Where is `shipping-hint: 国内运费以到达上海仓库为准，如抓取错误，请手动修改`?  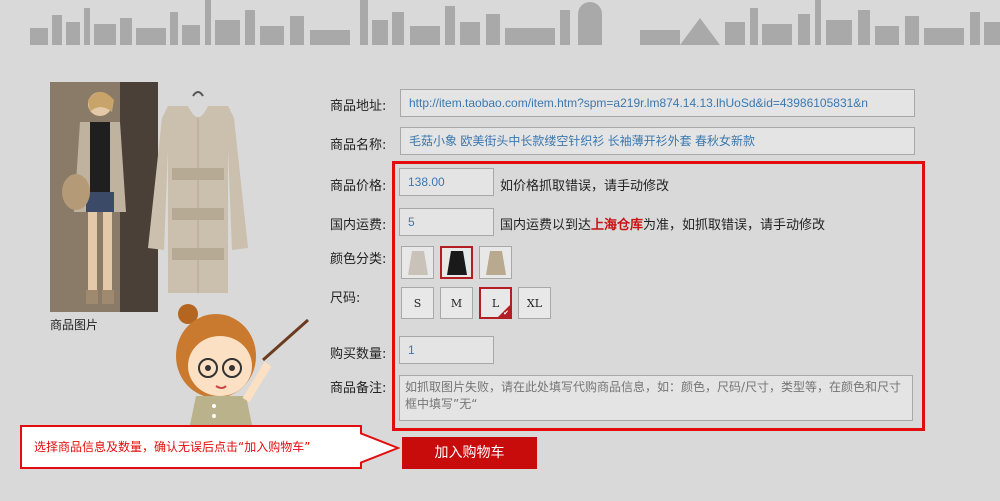
shipping-hint: 国内运费以到达上海仓库为准，如抓取错误，请手动修改 is located at coordinates (662, 223).